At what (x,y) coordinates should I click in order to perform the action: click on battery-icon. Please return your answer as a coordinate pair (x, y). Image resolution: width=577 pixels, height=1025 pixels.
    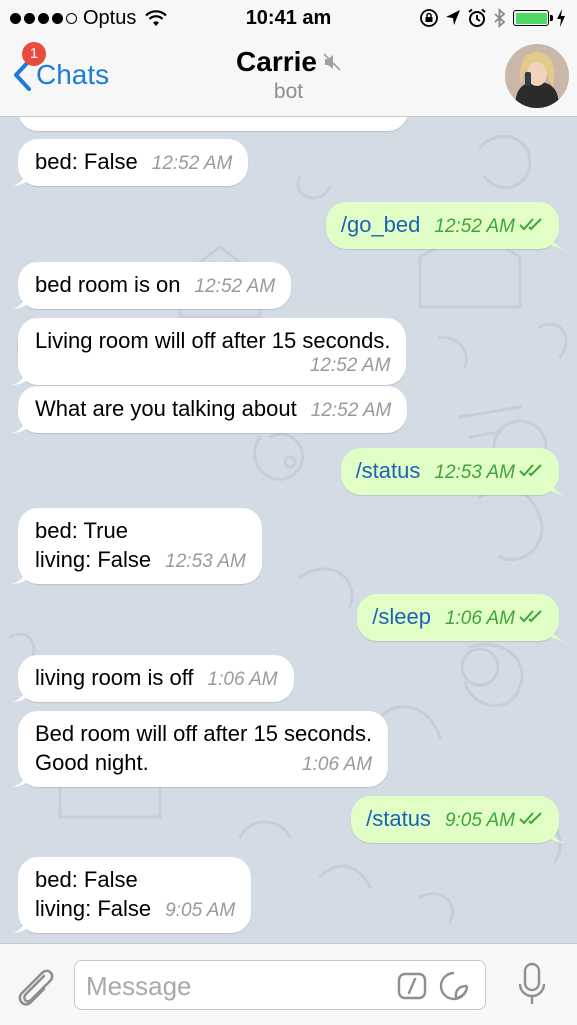
    Looking at the image, I should click on (533, 18).